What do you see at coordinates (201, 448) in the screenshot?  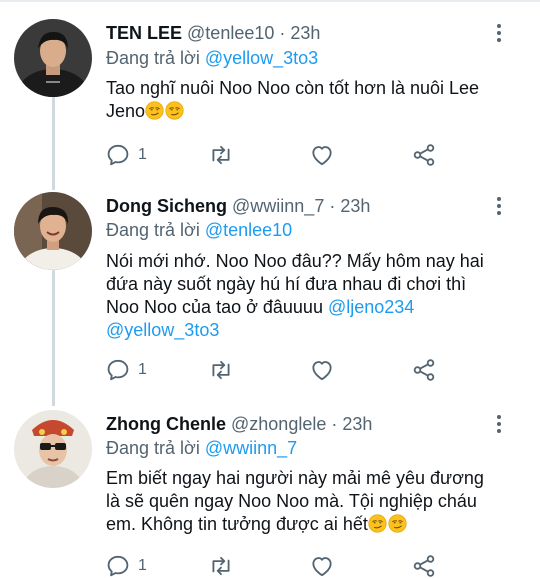 I see `replying-to: Đang trả lời @wwiinn_7` at bounding box center [201, 448].